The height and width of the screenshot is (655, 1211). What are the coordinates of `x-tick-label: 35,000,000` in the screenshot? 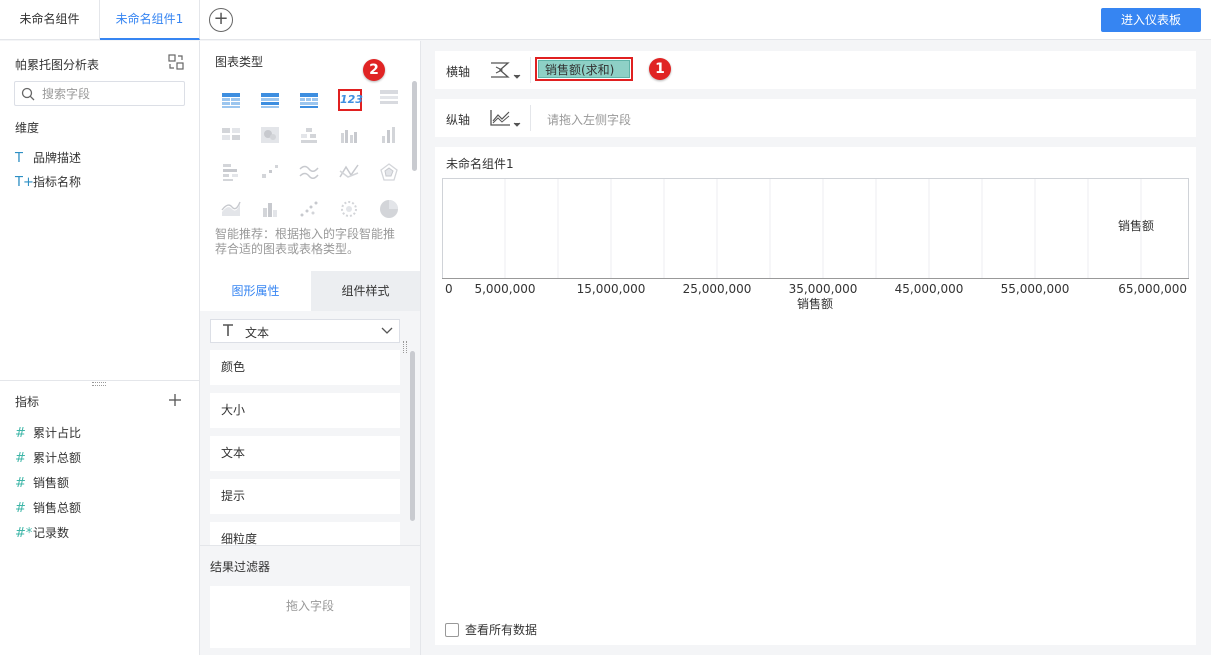 It's located at (823, 289).